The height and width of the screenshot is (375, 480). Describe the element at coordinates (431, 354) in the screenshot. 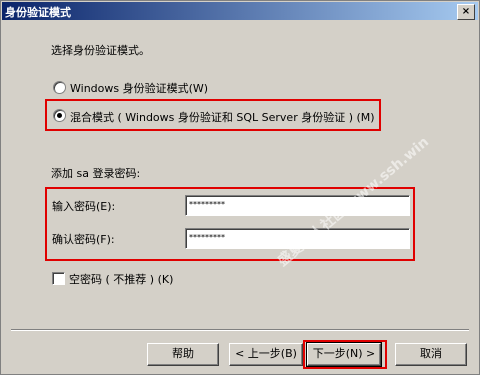

I see `cancel-button: 取消` at that location.